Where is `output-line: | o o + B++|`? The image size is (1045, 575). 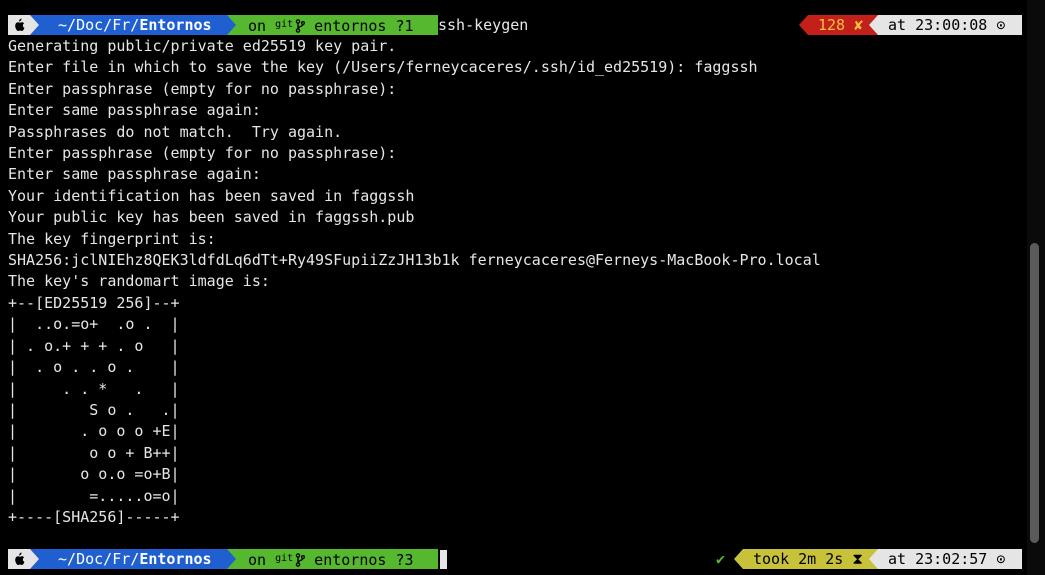
output-line: | o o + B++| is located at coordinates (94, 452).